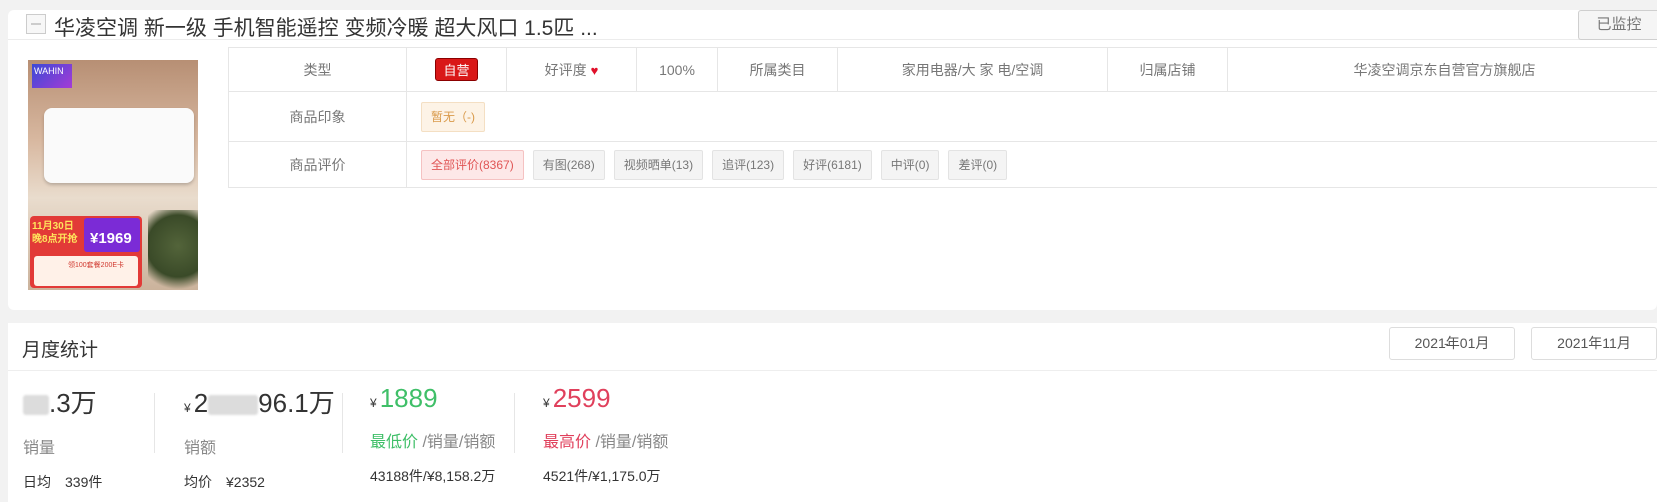 This screenshot has width=1657, height=502. What do you see at coordinates (52, 76) in the screenshot?
I see `brand-logo: WAHIN` at bounding box center [52, 76].